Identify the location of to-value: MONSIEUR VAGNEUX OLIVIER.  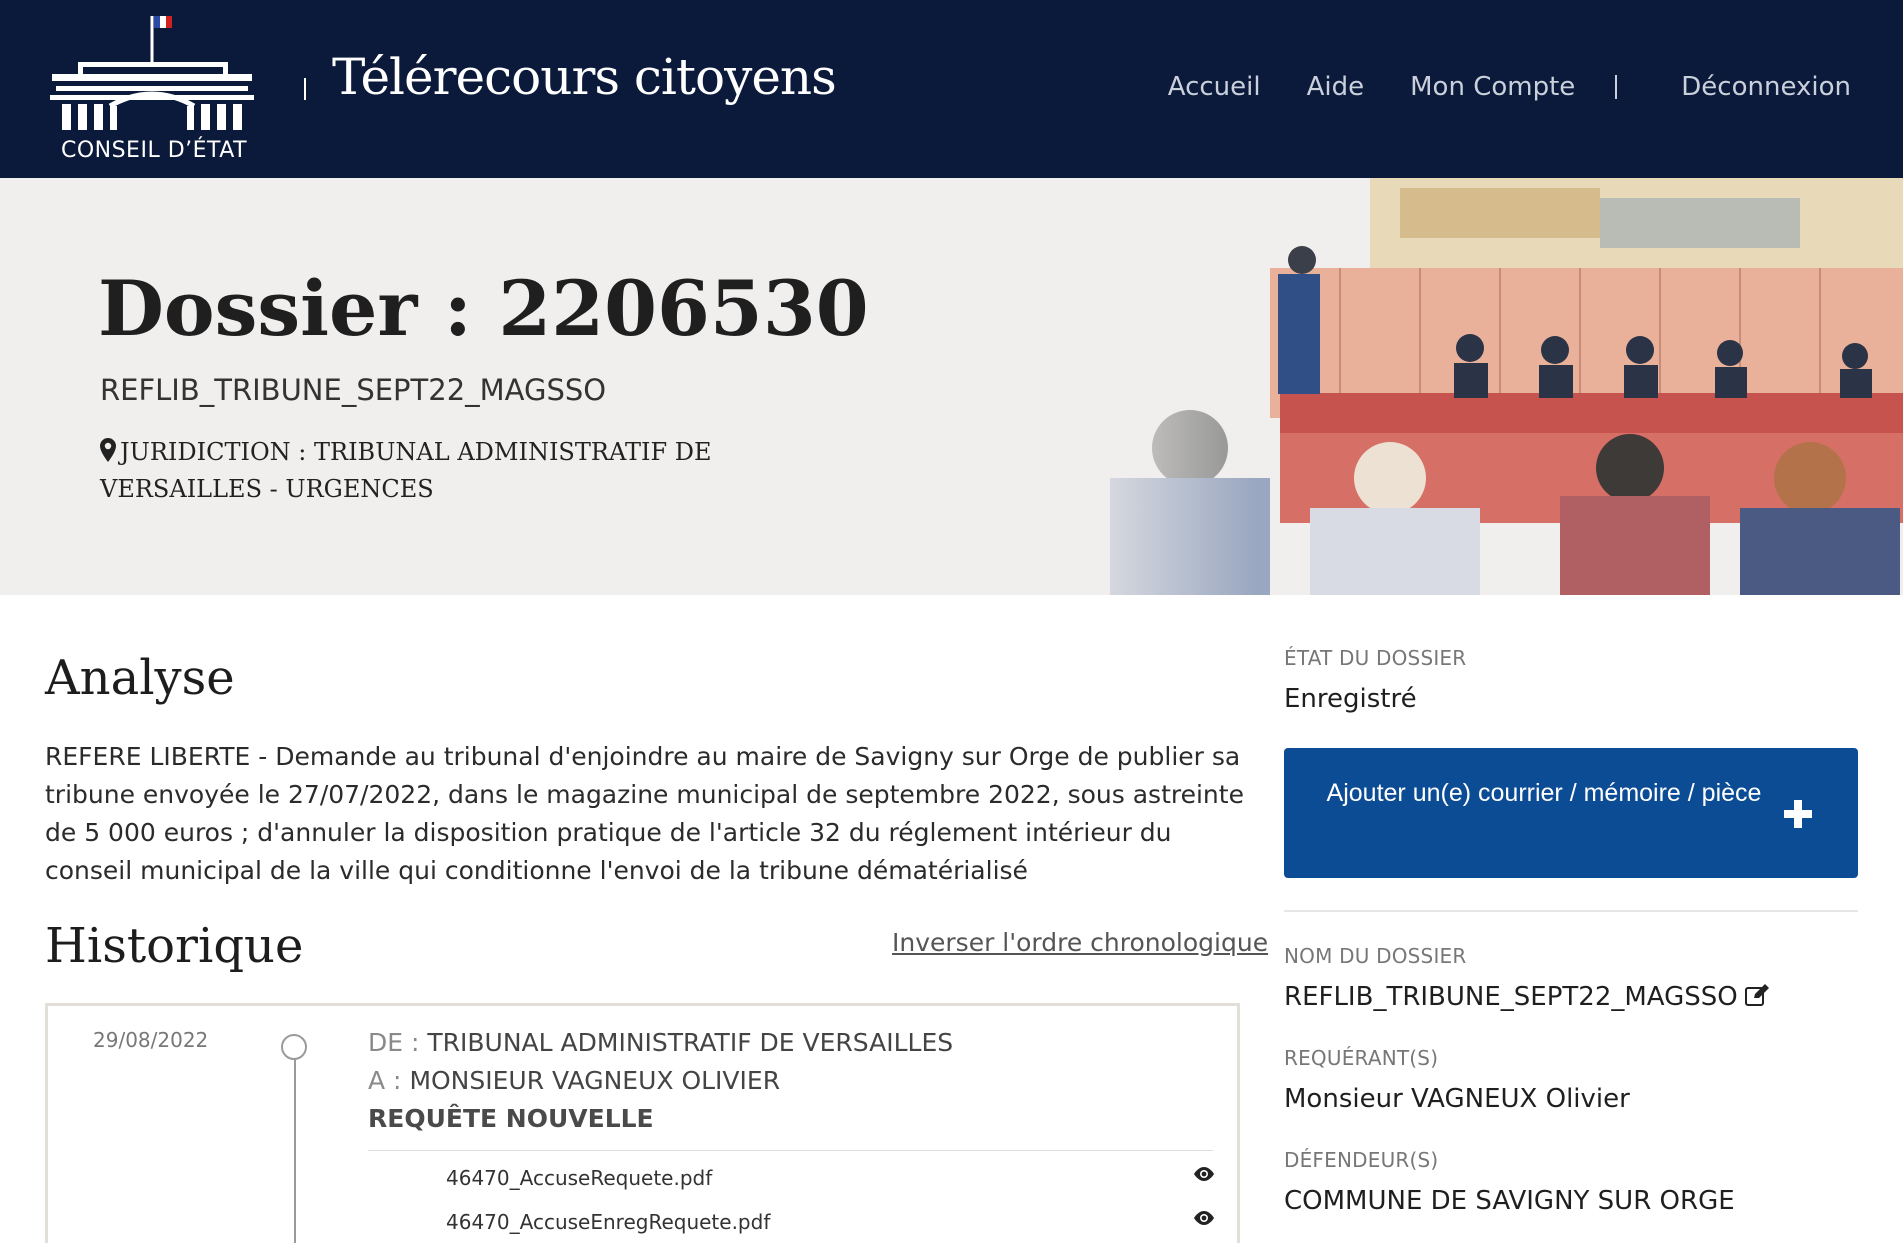
(595, 1080).